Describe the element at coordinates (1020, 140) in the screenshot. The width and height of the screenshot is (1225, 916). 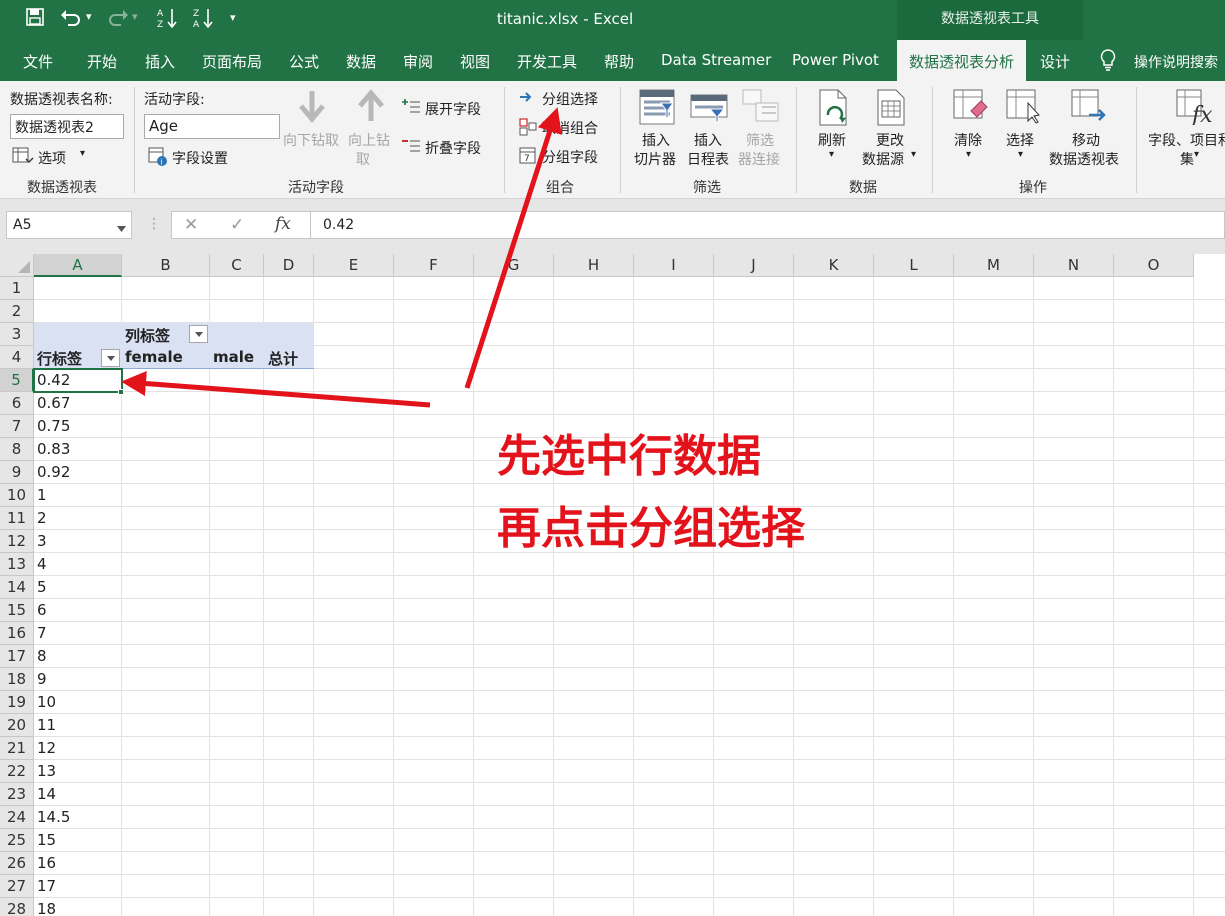
I see `select-button: 选择` at that location.